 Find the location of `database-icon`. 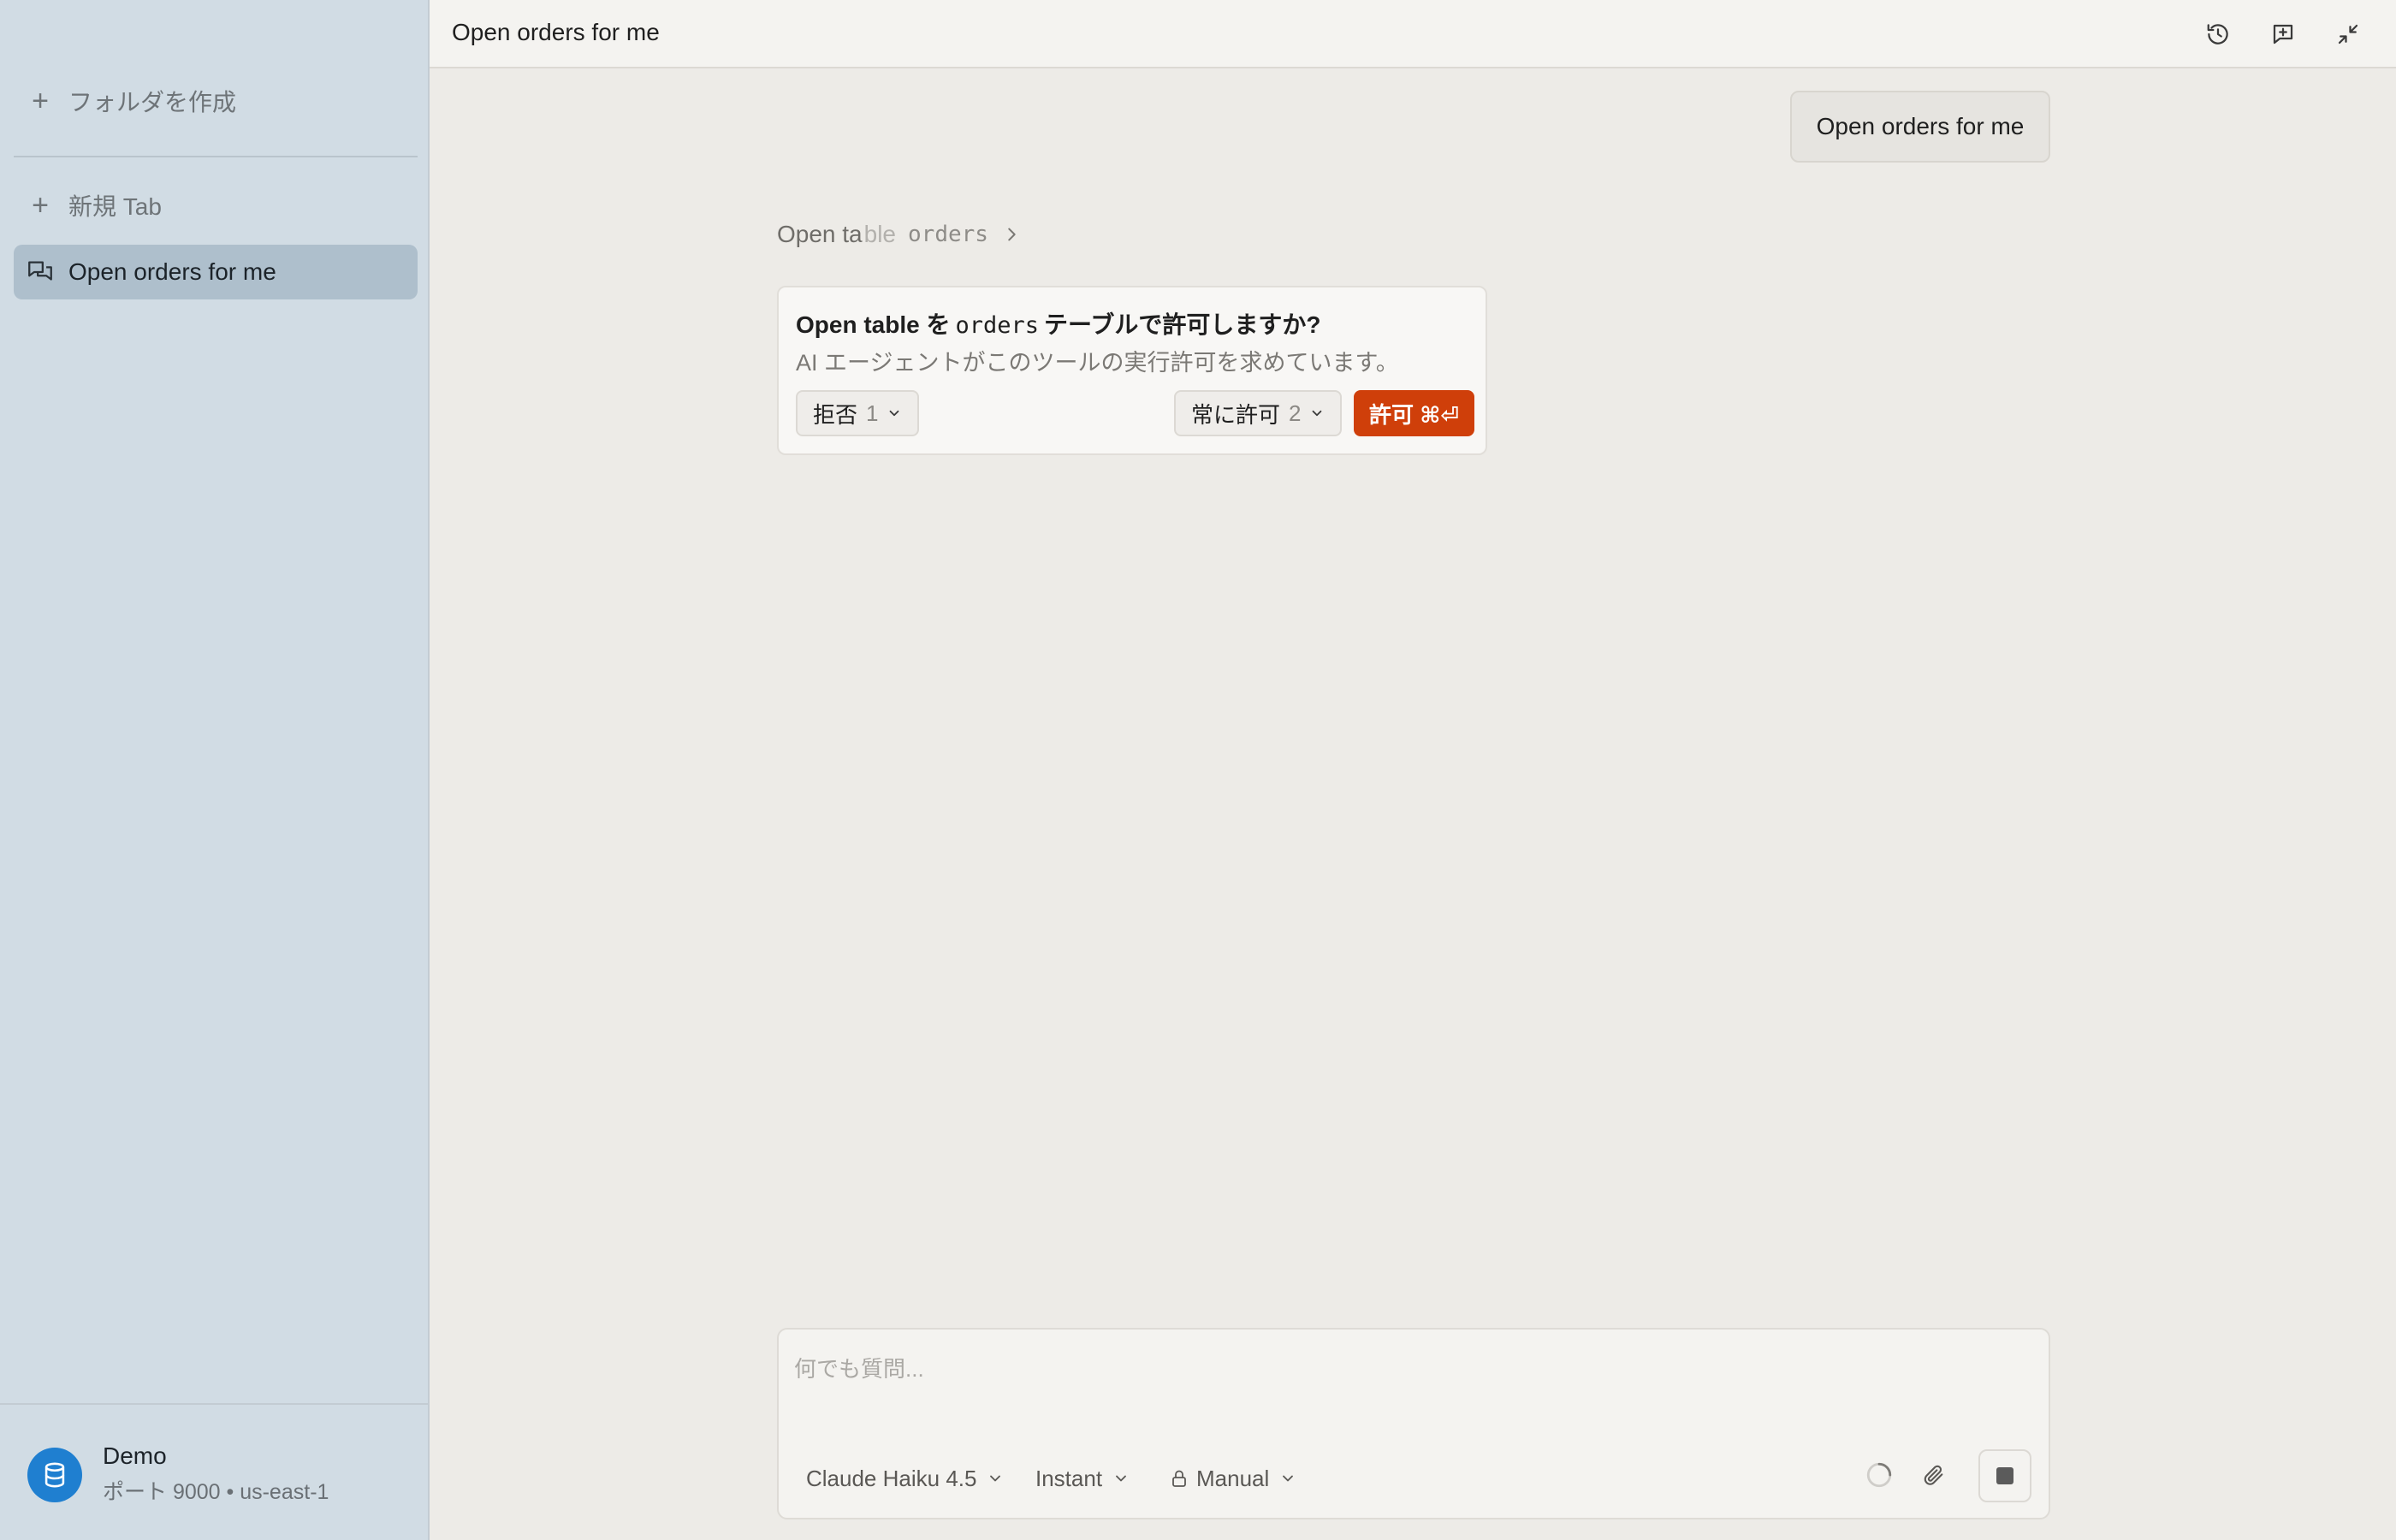

database-icon is located at coordinates (54, 1475).